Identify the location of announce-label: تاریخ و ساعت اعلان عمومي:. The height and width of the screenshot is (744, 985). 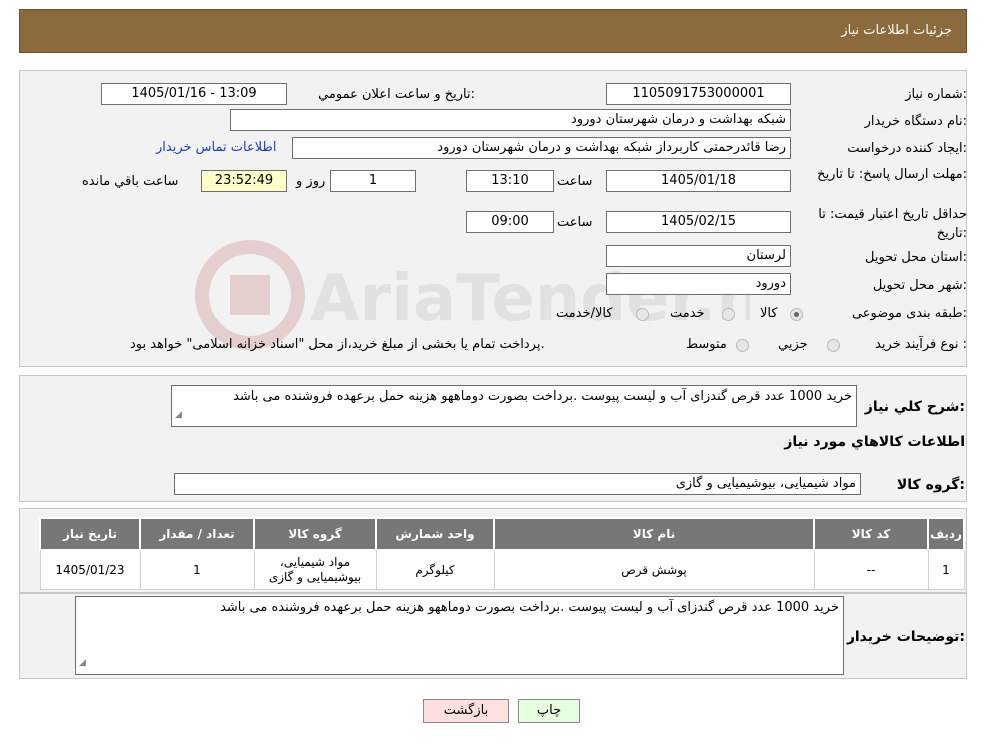
(396, 94).